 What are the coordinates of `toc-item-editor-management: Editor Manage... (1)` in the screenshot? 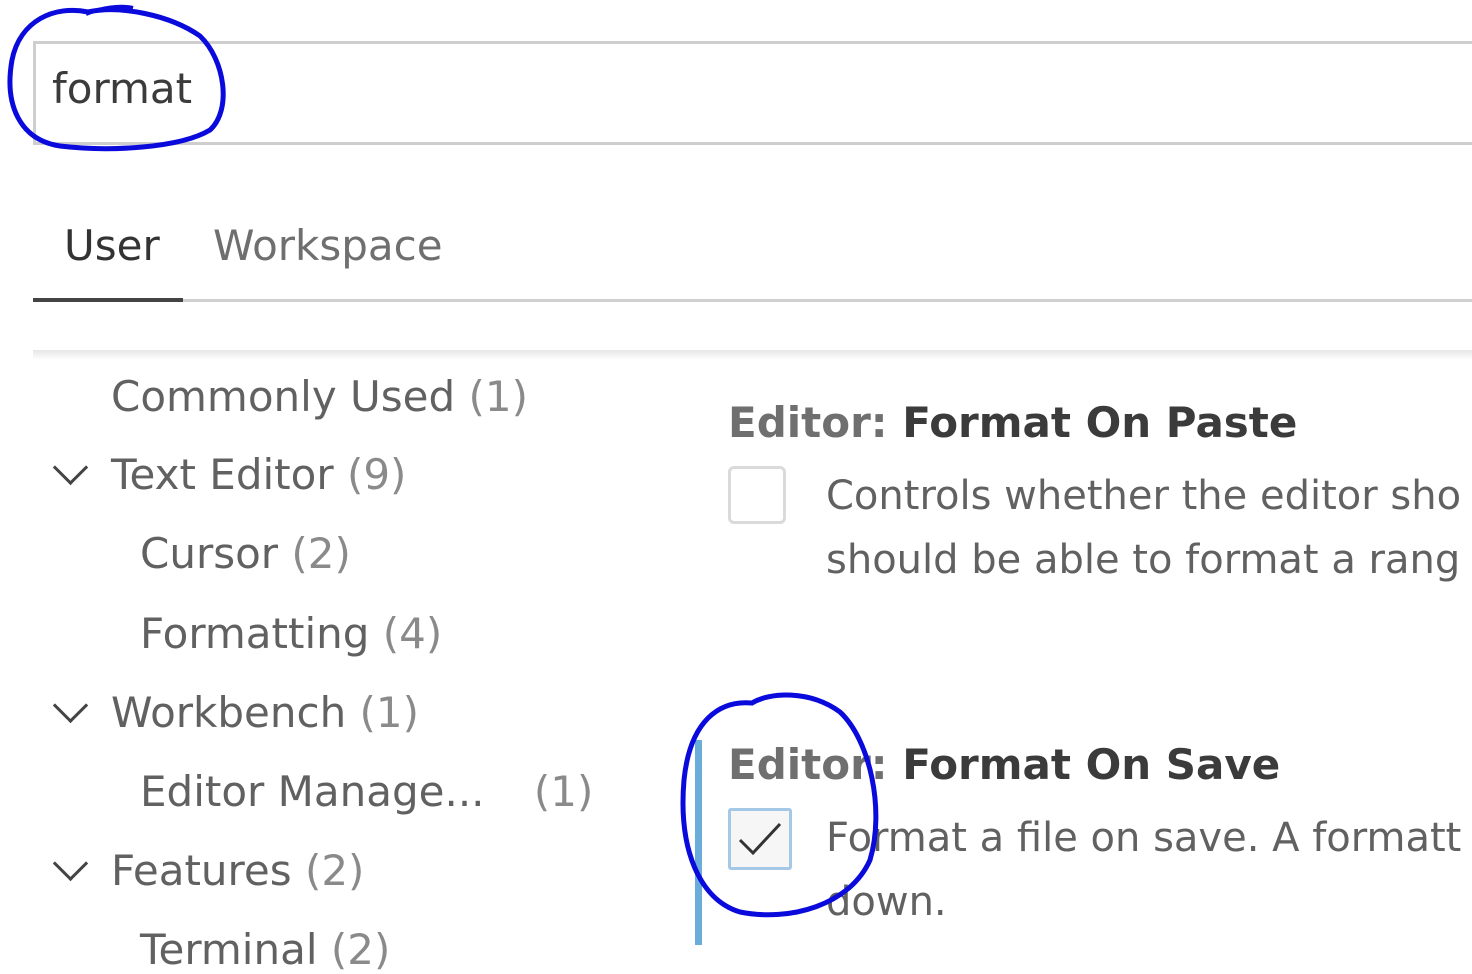 It's located at (366, 791).